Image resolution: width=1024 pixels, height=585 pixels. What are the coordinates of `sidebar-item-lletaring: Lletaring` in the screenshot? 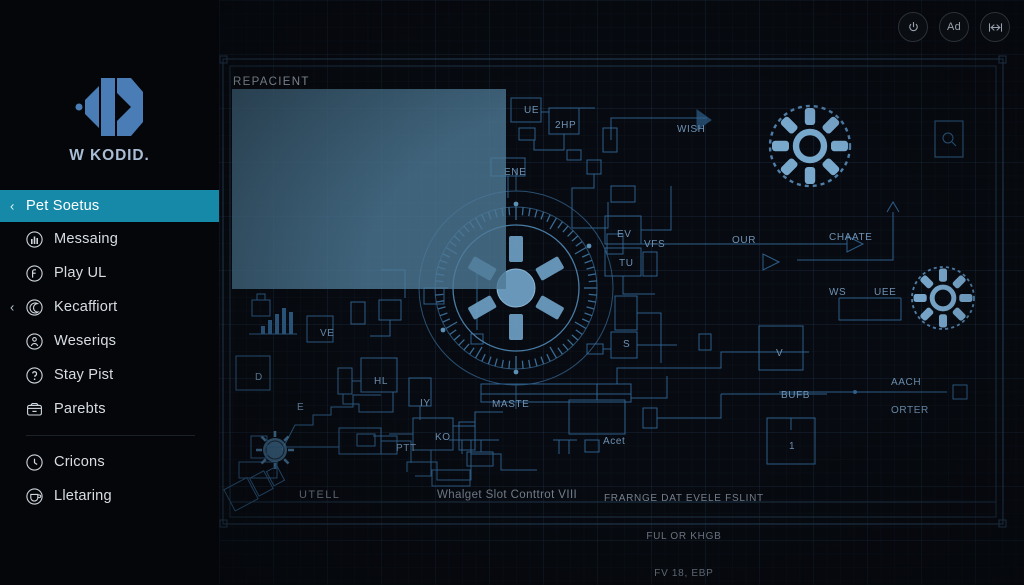 It's located at (109, 496).